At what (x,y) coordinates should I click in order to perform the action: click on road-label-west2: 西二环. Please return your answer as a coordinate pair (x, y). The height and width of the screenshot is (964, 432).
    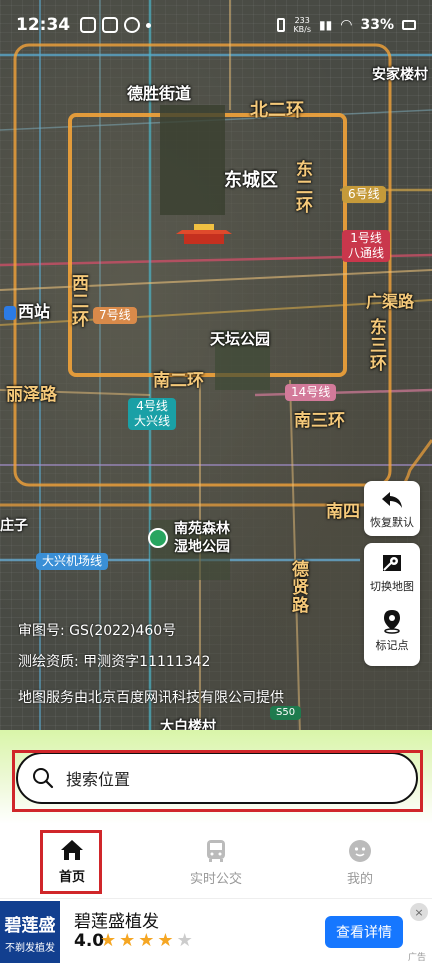
    Looking at the image, I should click on (78, 301).